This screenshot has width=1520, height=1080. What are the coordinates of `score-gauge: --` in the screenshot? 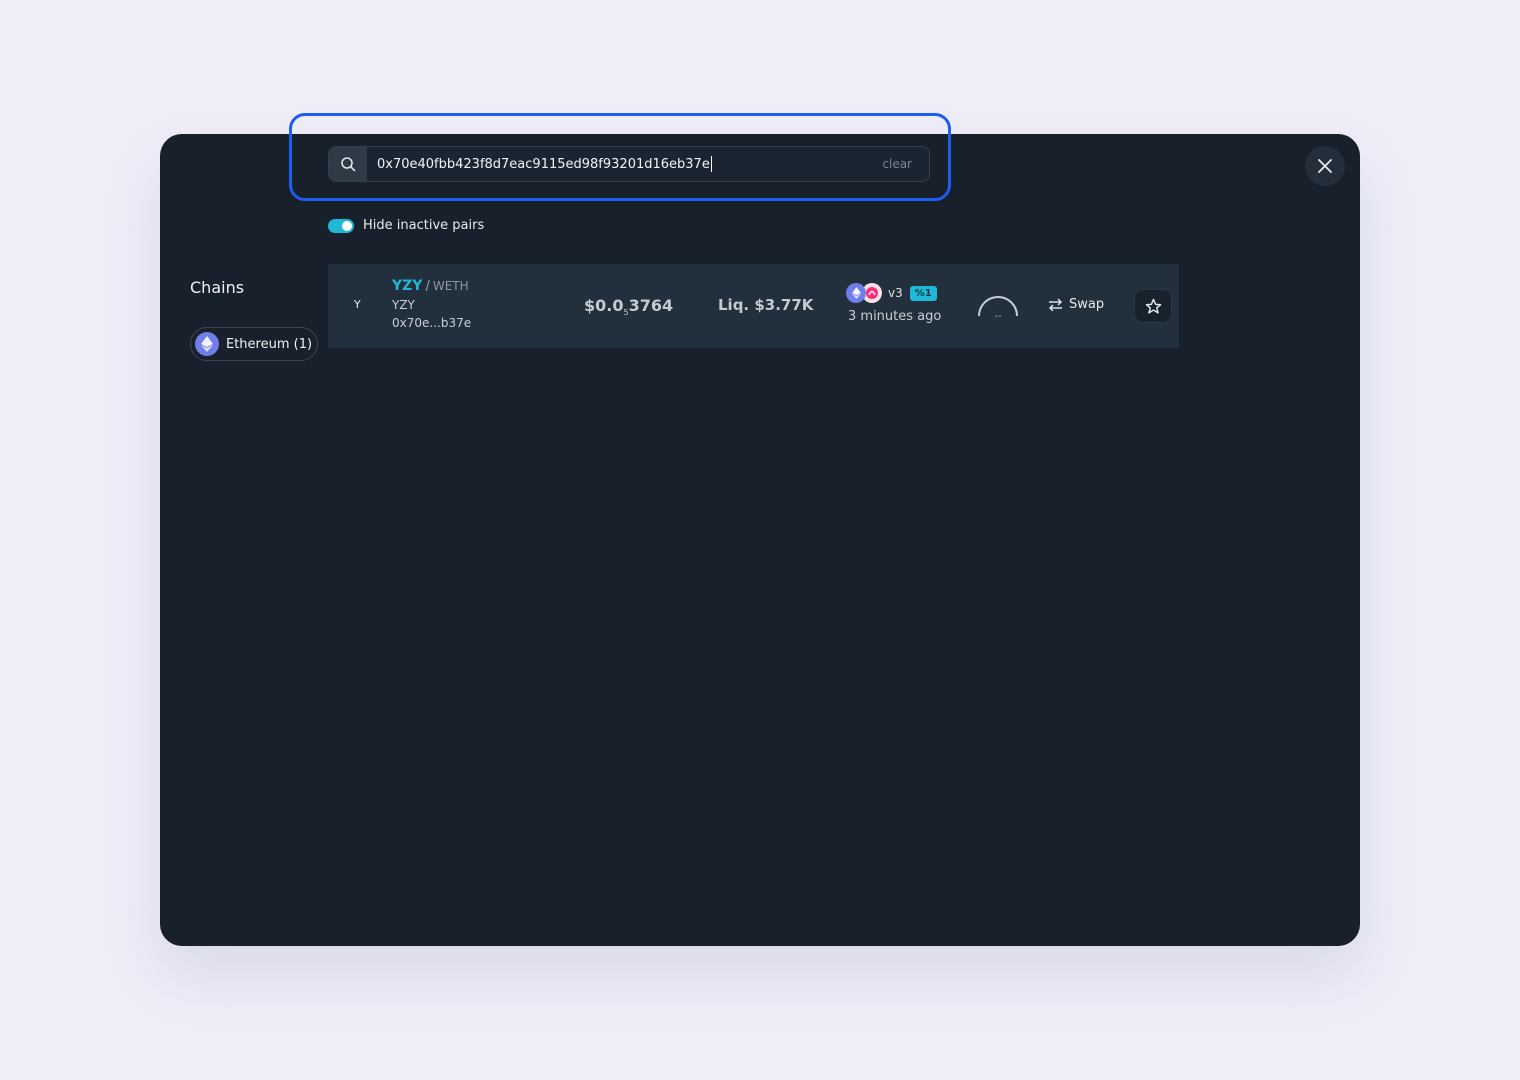 It's located at (998, 309).